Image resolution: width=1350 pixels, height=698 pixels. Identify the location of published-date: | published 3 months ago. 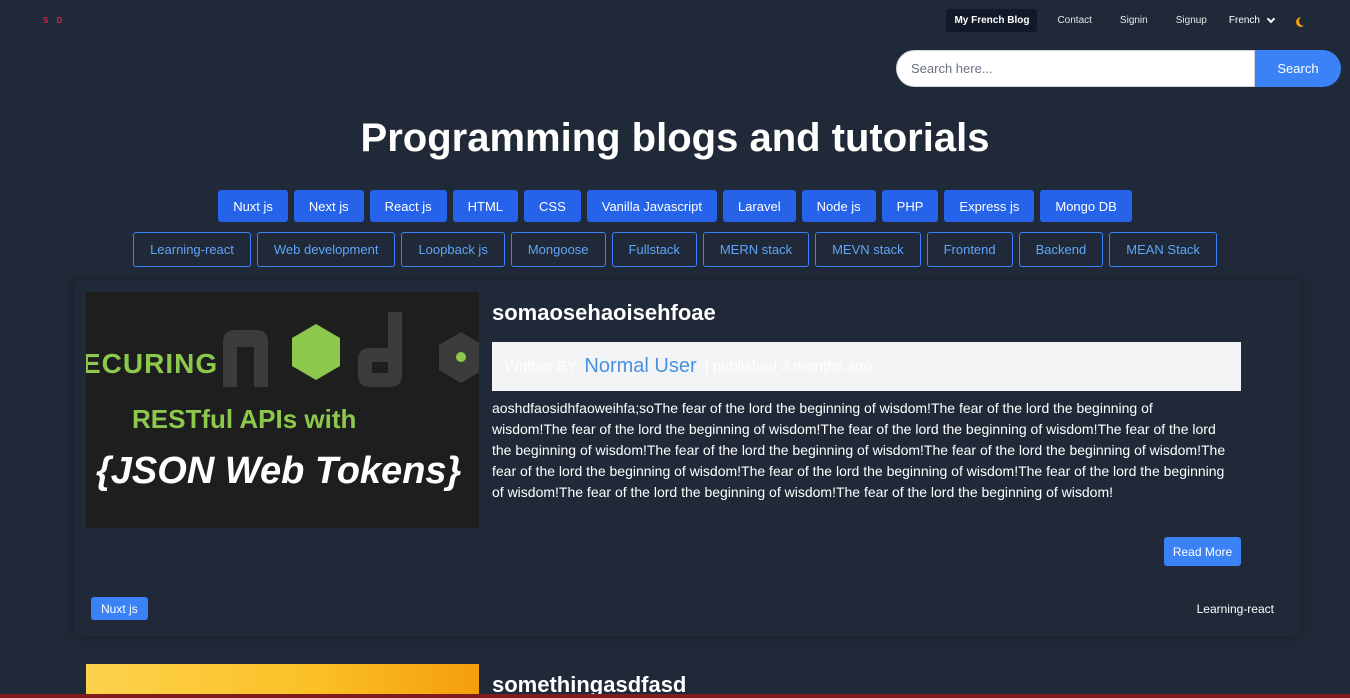
(788, 366).